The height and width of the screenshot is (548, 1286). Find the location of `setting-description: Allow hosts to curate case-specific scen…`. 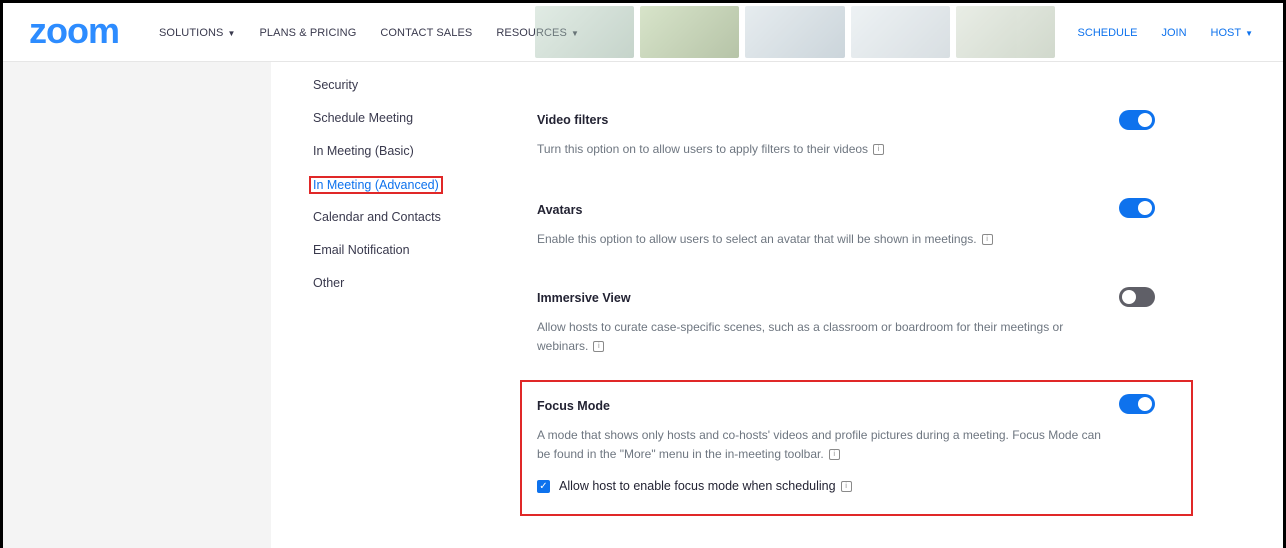

setting-description: Allow hosts to curate case-specific scen… is located at coordinates (807, 337).